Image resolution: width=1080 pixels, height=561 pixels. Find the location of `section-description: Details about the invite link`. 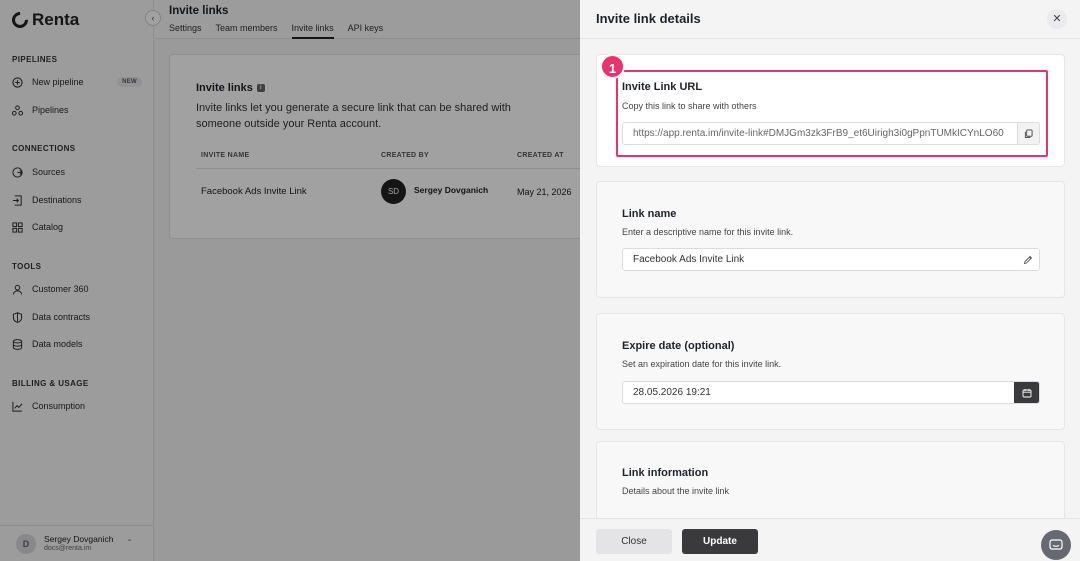

section-description: Details about the invite link is located at coordinates (676, 491).